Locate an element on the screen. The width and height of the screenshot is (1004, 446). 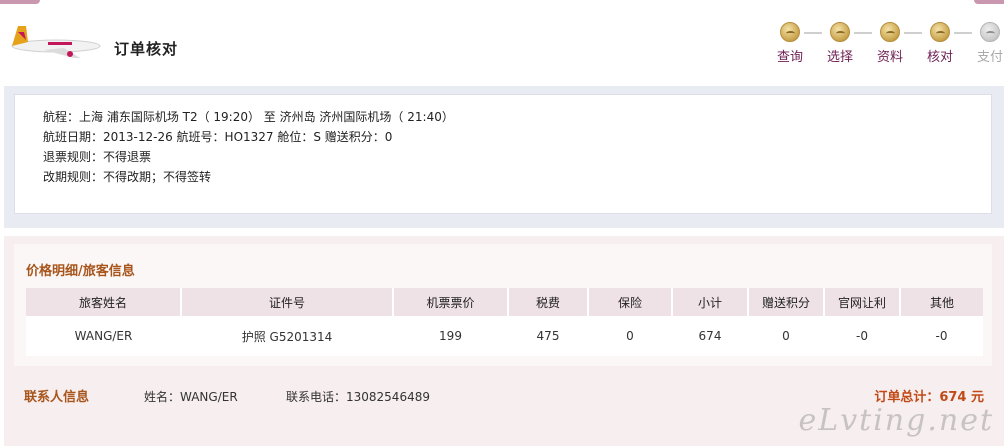
tax: 475 is located at coordinates (548, 336).